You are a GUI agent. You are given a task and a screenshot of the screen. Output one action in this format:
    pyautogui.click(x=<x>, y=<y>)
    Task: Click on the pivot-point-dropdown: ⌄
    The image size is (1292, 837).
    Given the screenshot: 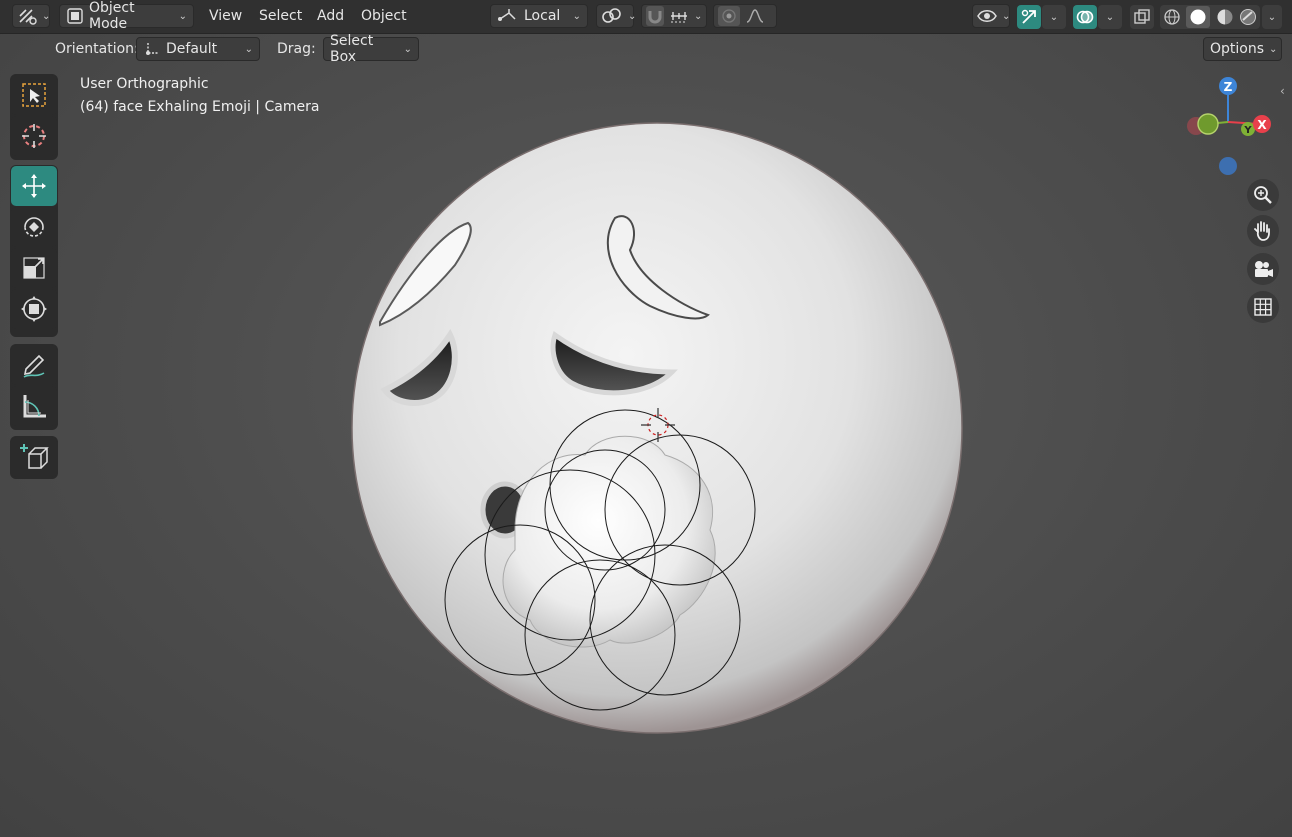 What is the action you would take?
    pyautogui.click(x=616, y=16)
    